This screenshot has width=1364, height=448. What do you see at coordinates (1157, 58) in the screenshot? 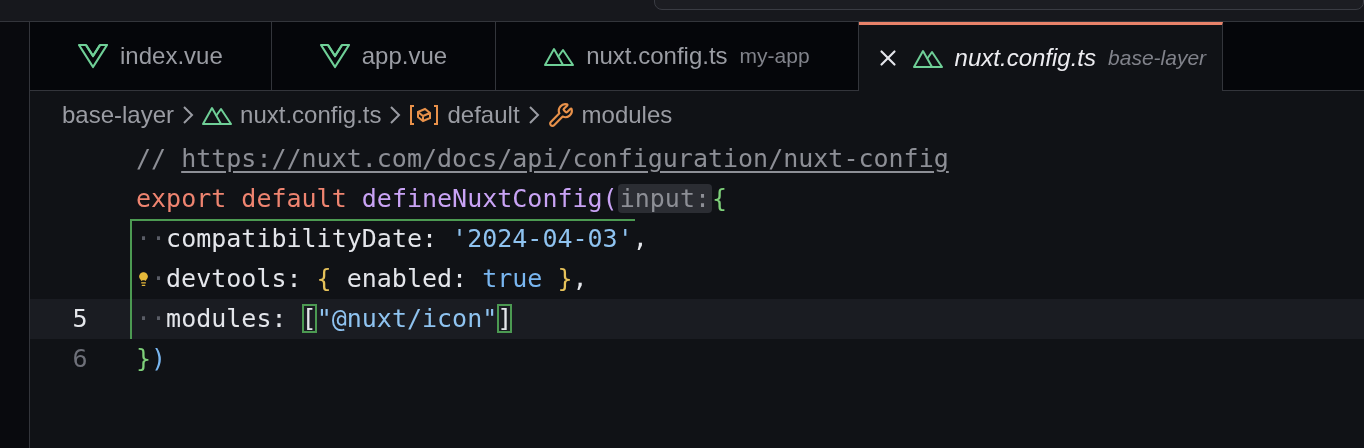
I see `tab-description: base-layer` at bounding box center [1157, 58].